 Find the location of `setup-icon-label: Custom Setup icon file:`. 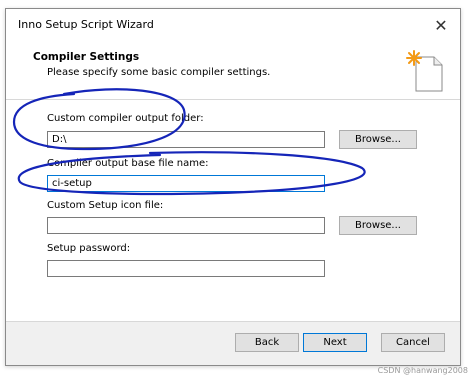

setup-icon-label: Custom Setup icon file: is located at coordinates (105, 205).